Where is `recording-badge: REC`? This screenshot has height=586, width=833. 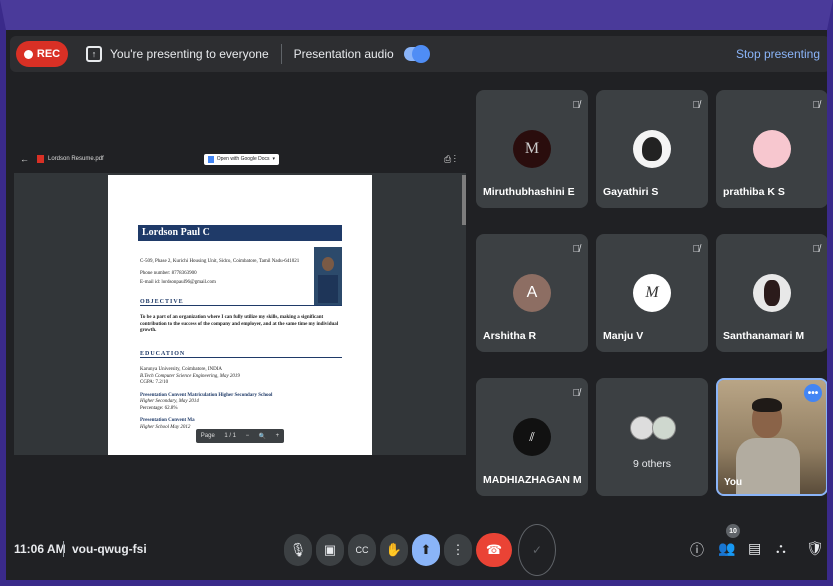
recording-badge: REC is located at coordinates (42, 54).